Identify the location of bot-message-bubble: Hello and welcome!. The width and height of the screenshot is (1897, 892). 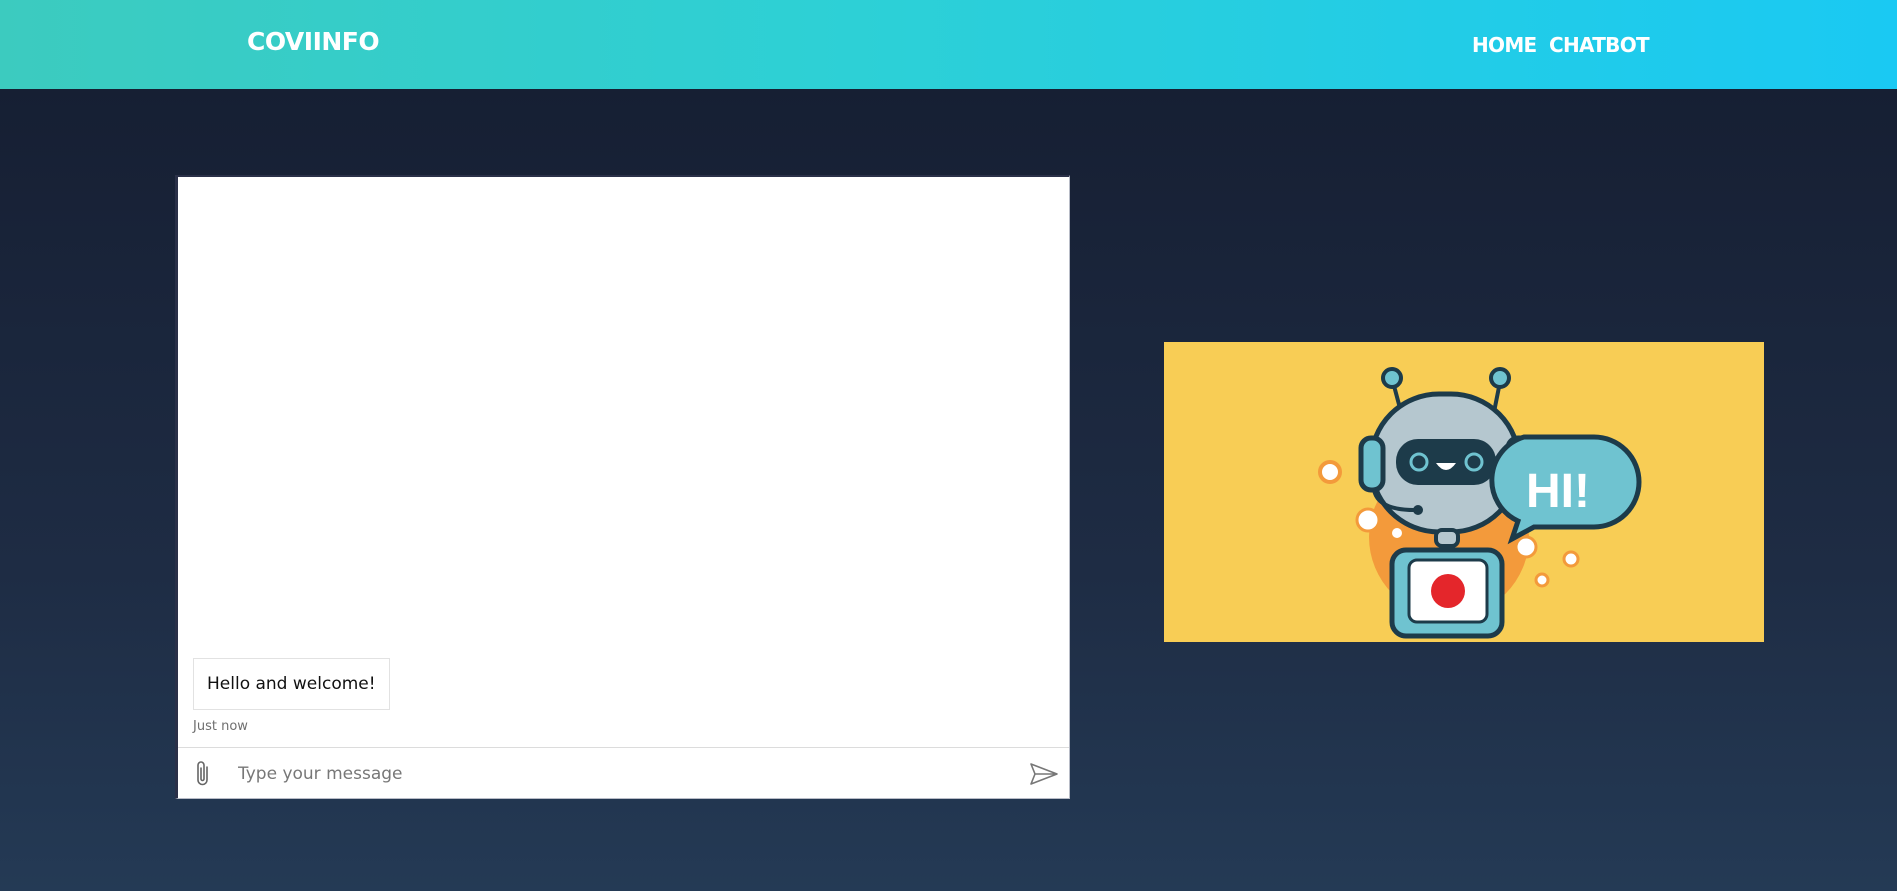
(291, 684).